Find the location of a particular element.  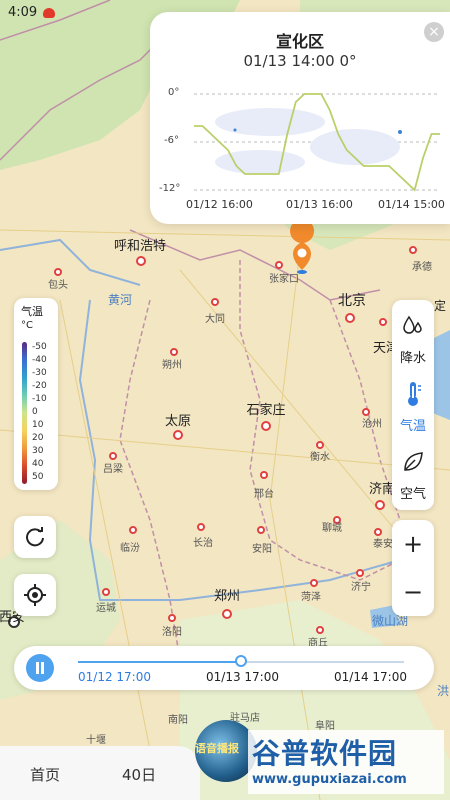

city-label: 泰安 is located at coordinates (383, 543).